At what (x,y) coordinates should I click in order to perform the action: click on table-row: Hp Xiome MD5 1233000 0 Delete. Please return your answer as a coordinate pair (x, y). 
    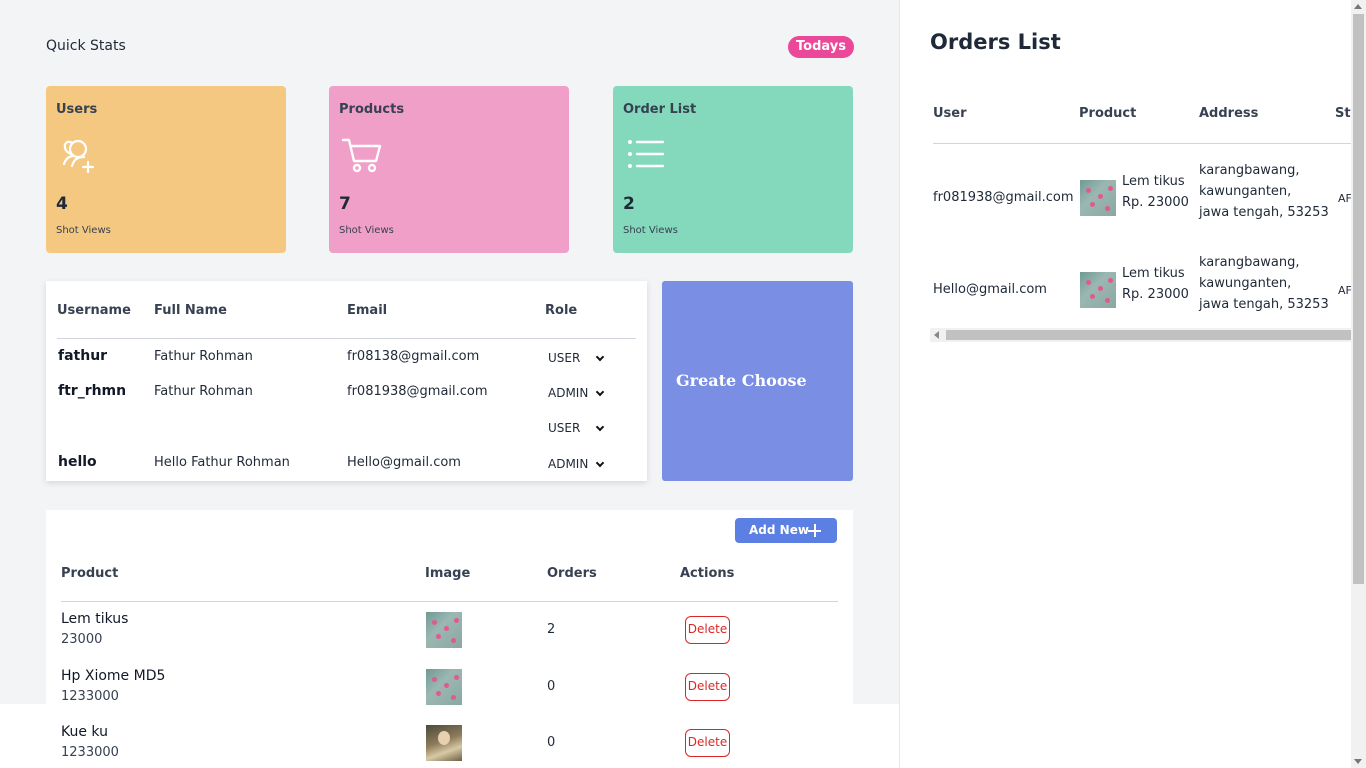
    Looking at the image, I should click on (449, 688).